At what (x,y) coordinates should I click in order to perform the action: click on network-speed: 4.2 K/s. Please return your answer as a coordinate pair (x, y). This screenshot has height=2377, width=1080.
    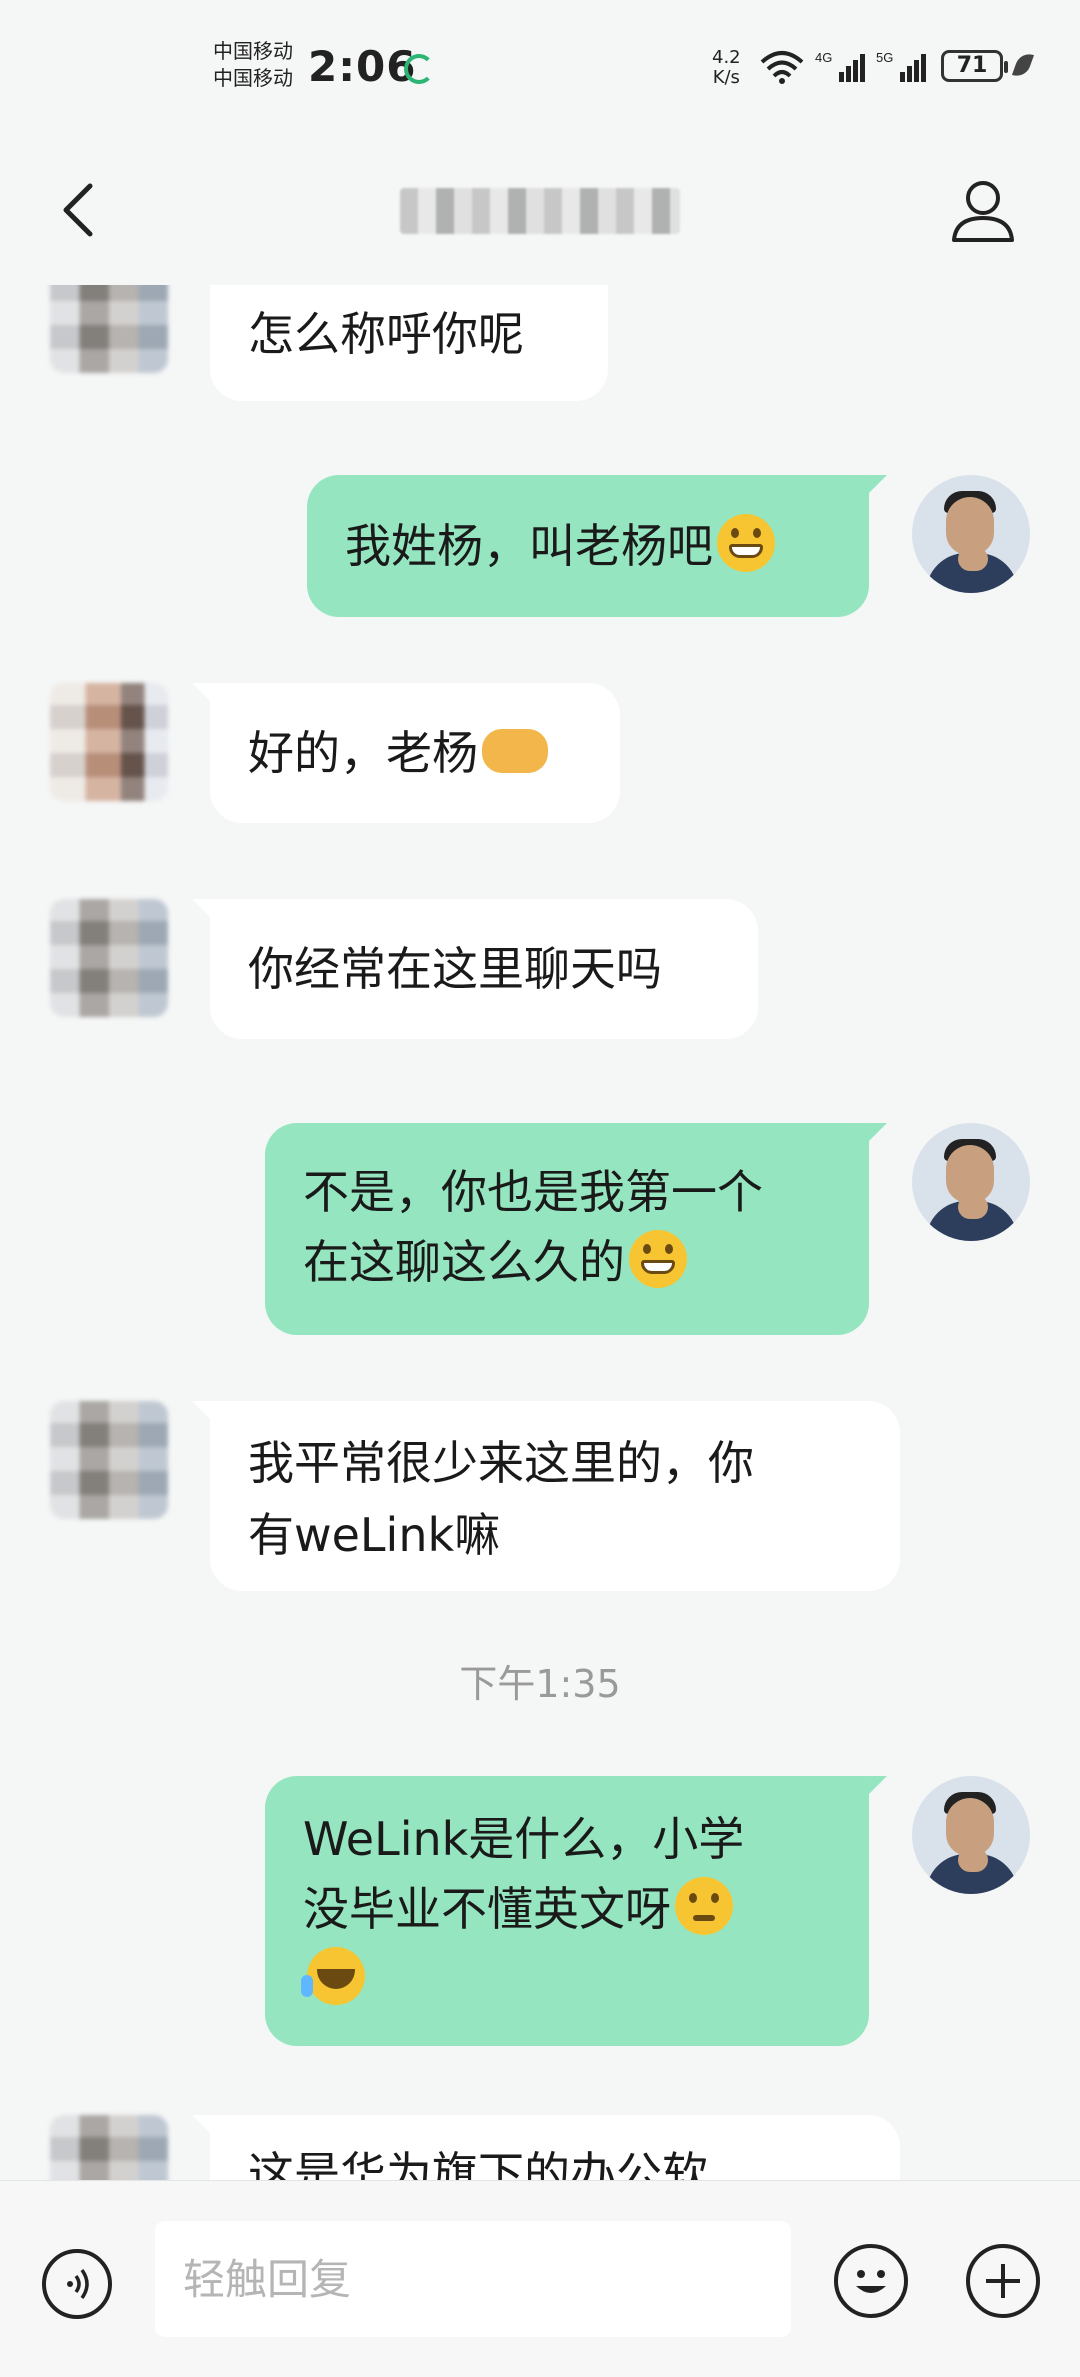
    Looking at the image, I should click on (726, 68).